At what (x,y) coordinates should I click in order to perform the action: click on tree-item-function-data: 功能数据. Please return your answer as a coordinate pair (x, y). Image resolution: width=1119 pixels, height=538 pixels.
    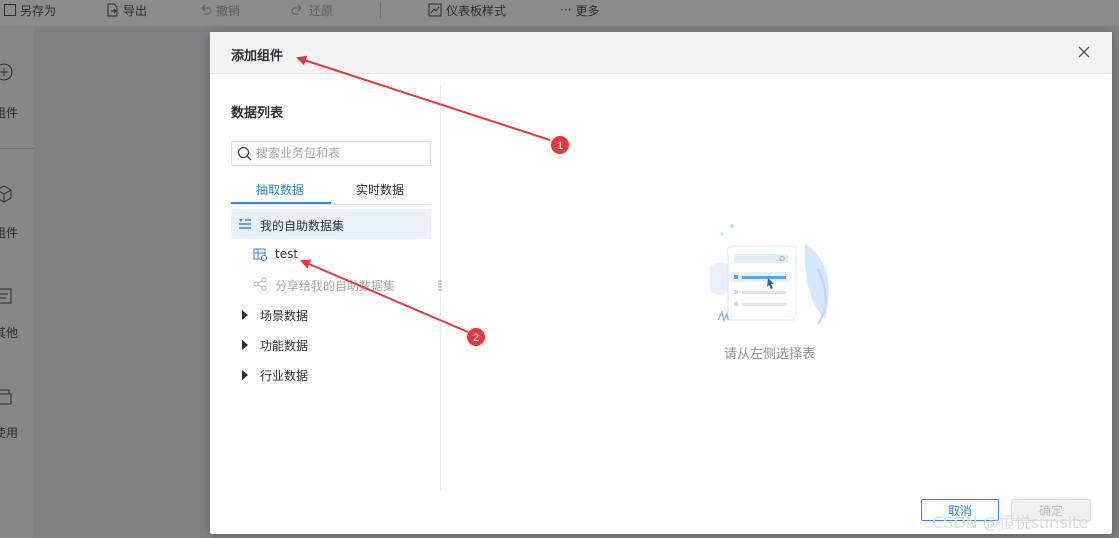
    Looking at the image, I should click on (331, 344).